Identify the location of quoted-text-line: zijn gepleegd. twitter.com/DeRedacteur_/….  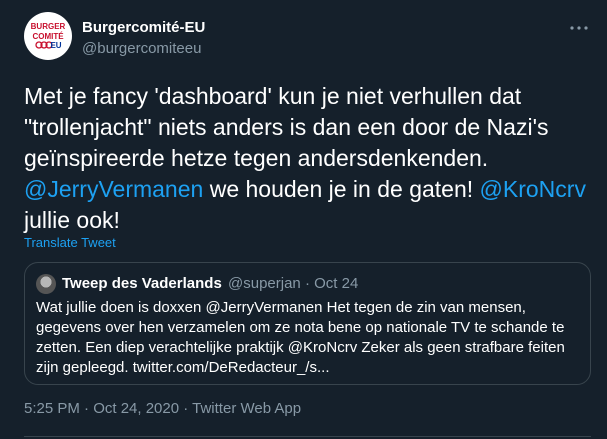
(183, 367).